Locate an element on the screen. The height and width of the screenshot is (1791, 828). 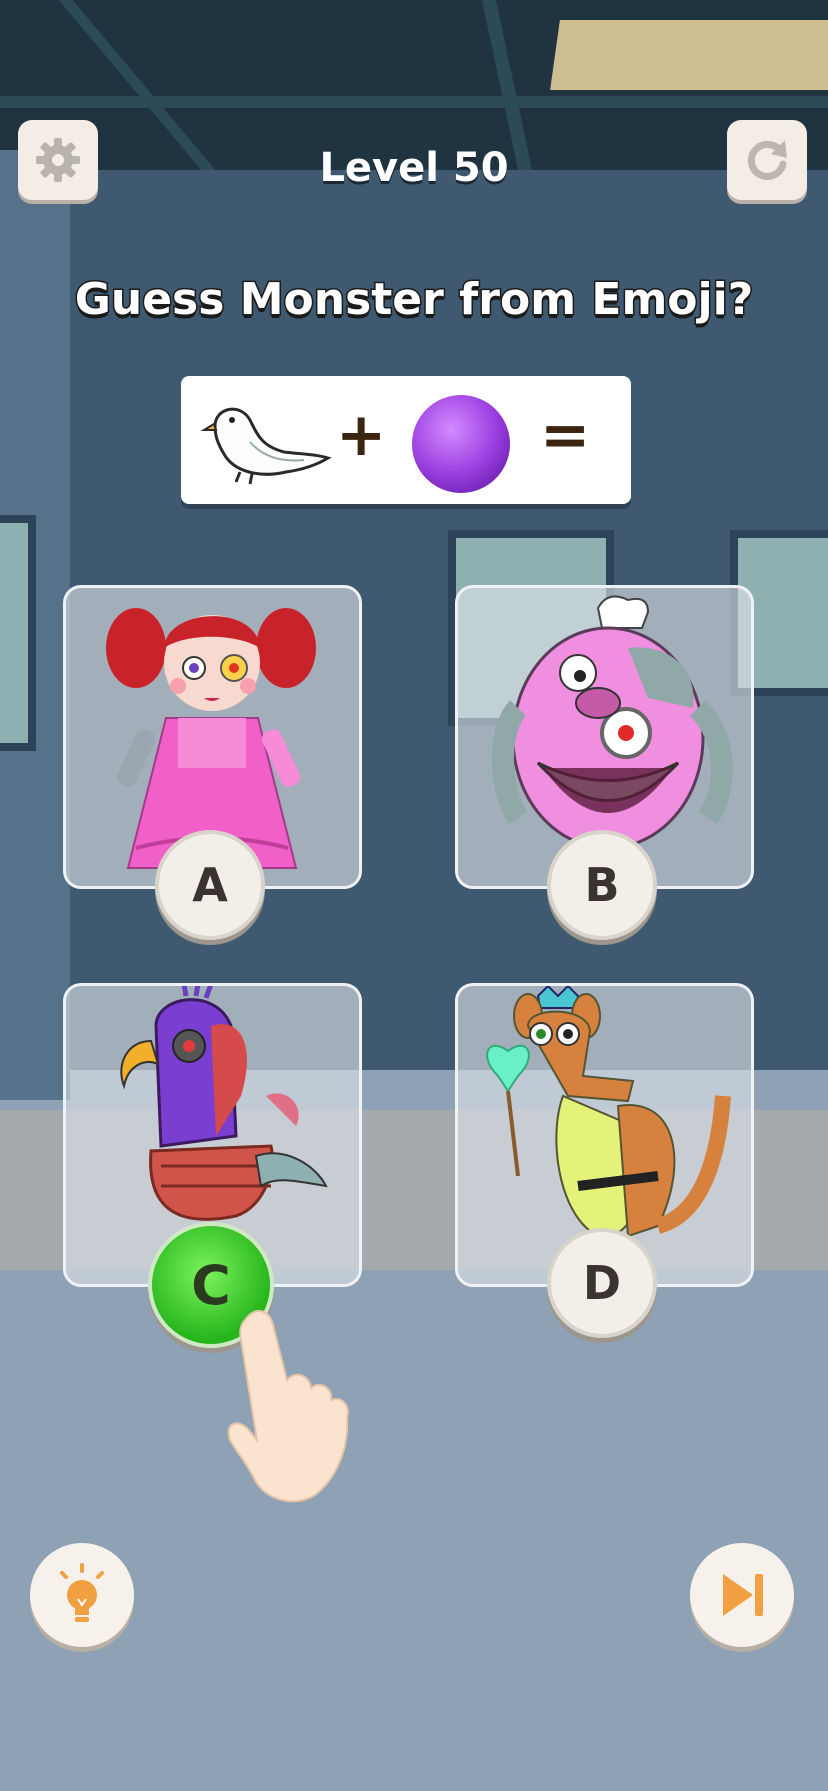
option-letter-d: D is located at coordinates (602, 1283).